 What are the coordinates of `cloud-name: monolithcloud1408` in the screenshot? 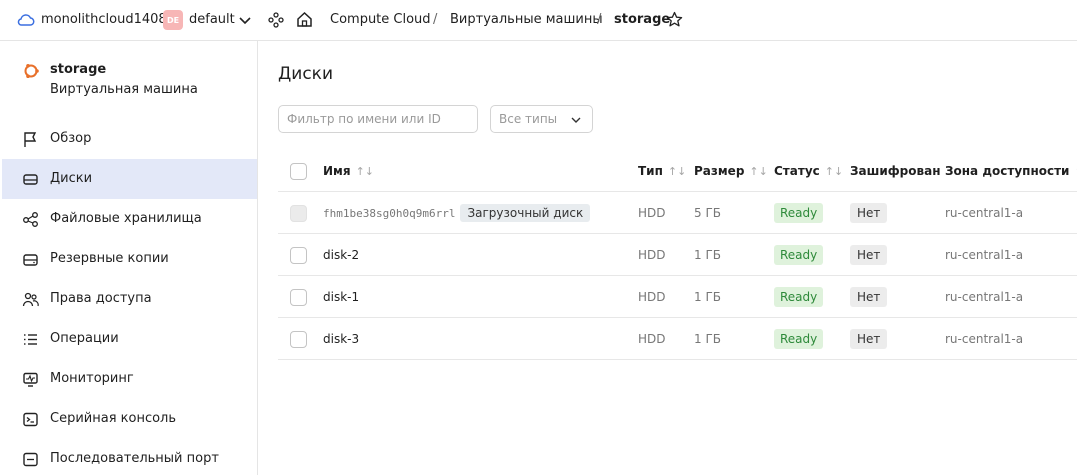 It's located at (104, 19).